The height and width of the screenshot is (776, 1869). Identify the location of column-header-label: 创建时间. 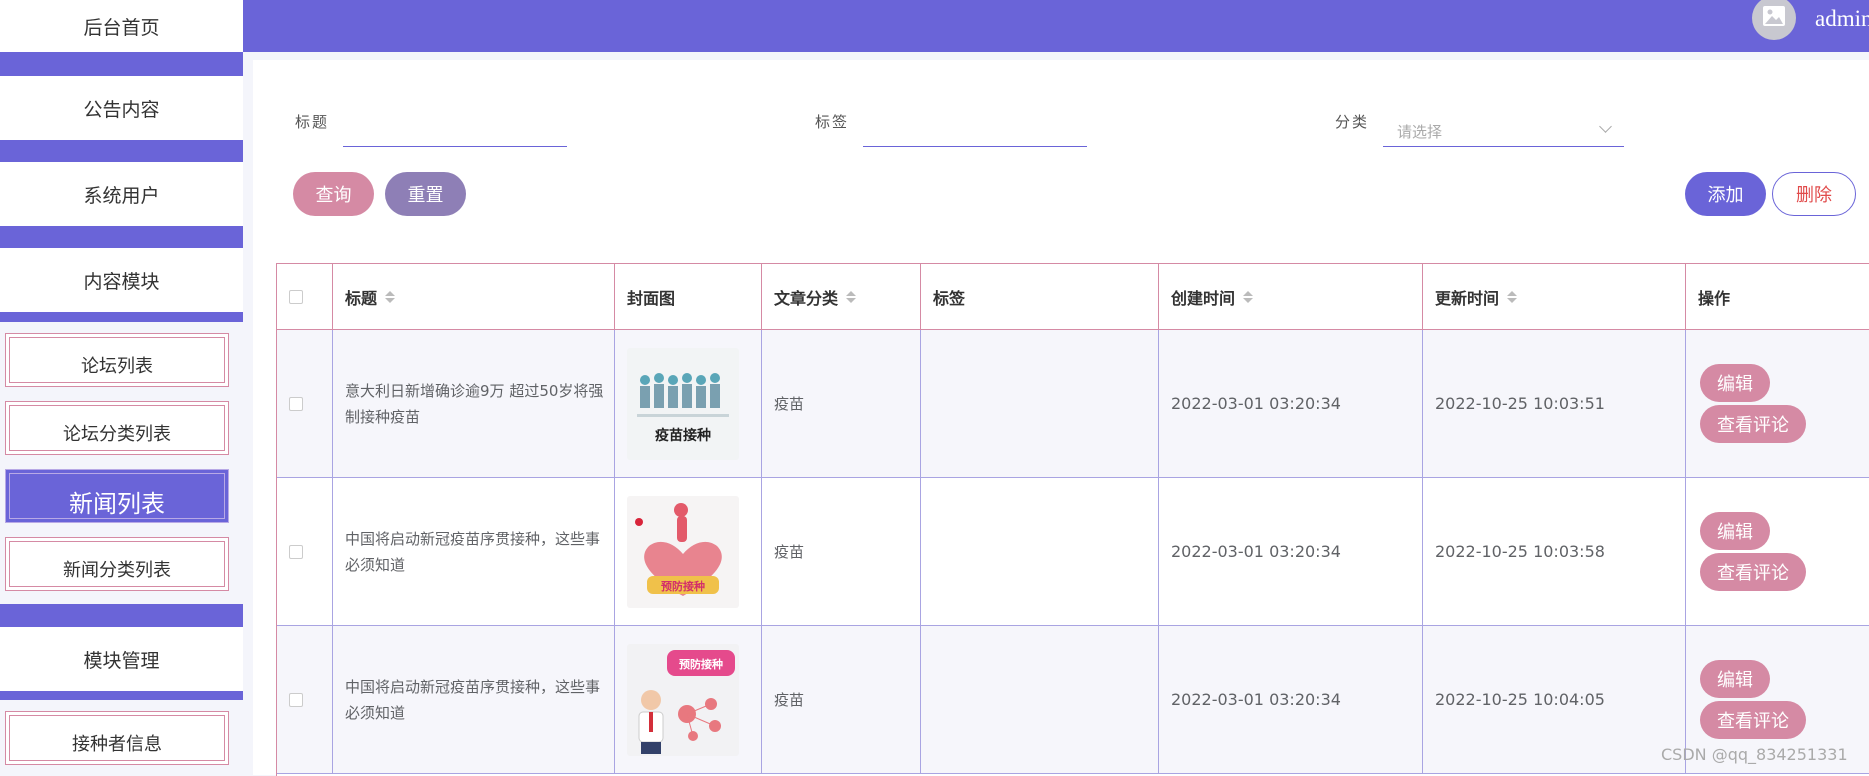
(1203, 298).